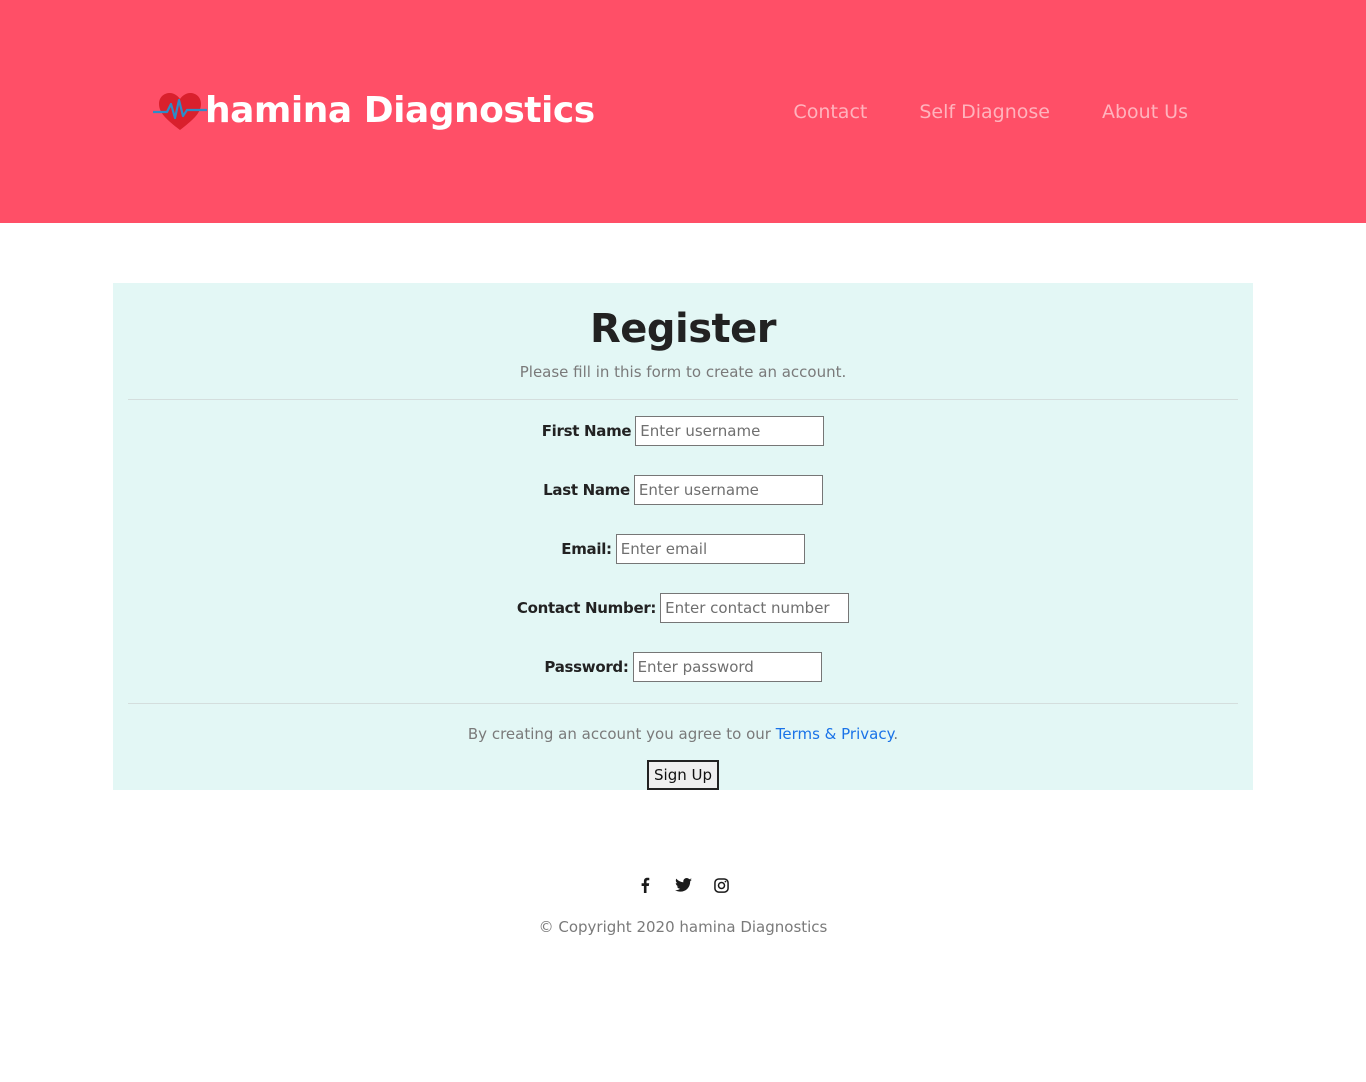 The image size is (1366, 1082). I want to click on sign-up-button: Sign Up, so click(683, 775).